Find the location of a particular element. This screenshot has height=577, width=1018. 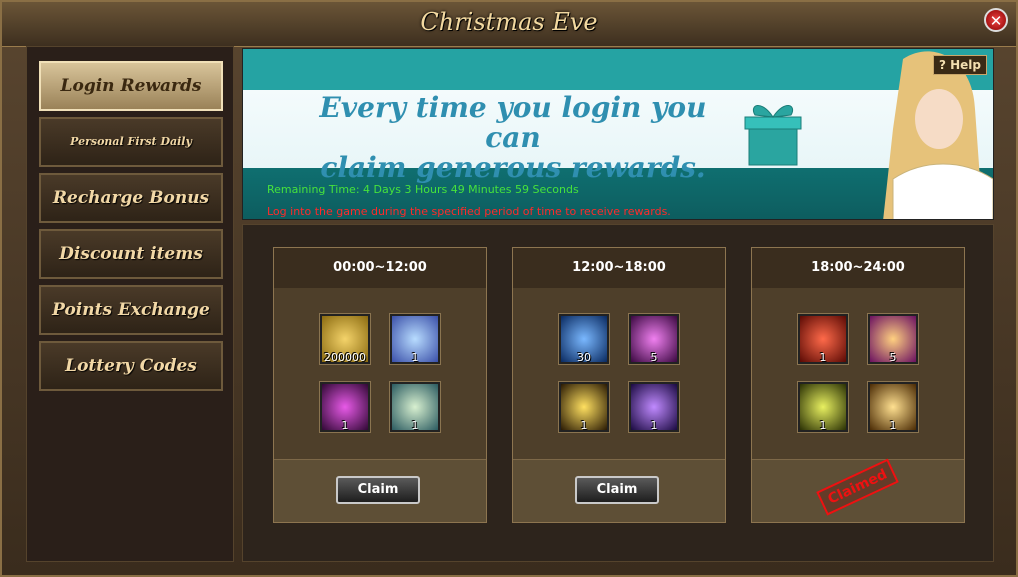

green-card-icon: 1 is located at coordinates (823, 407).